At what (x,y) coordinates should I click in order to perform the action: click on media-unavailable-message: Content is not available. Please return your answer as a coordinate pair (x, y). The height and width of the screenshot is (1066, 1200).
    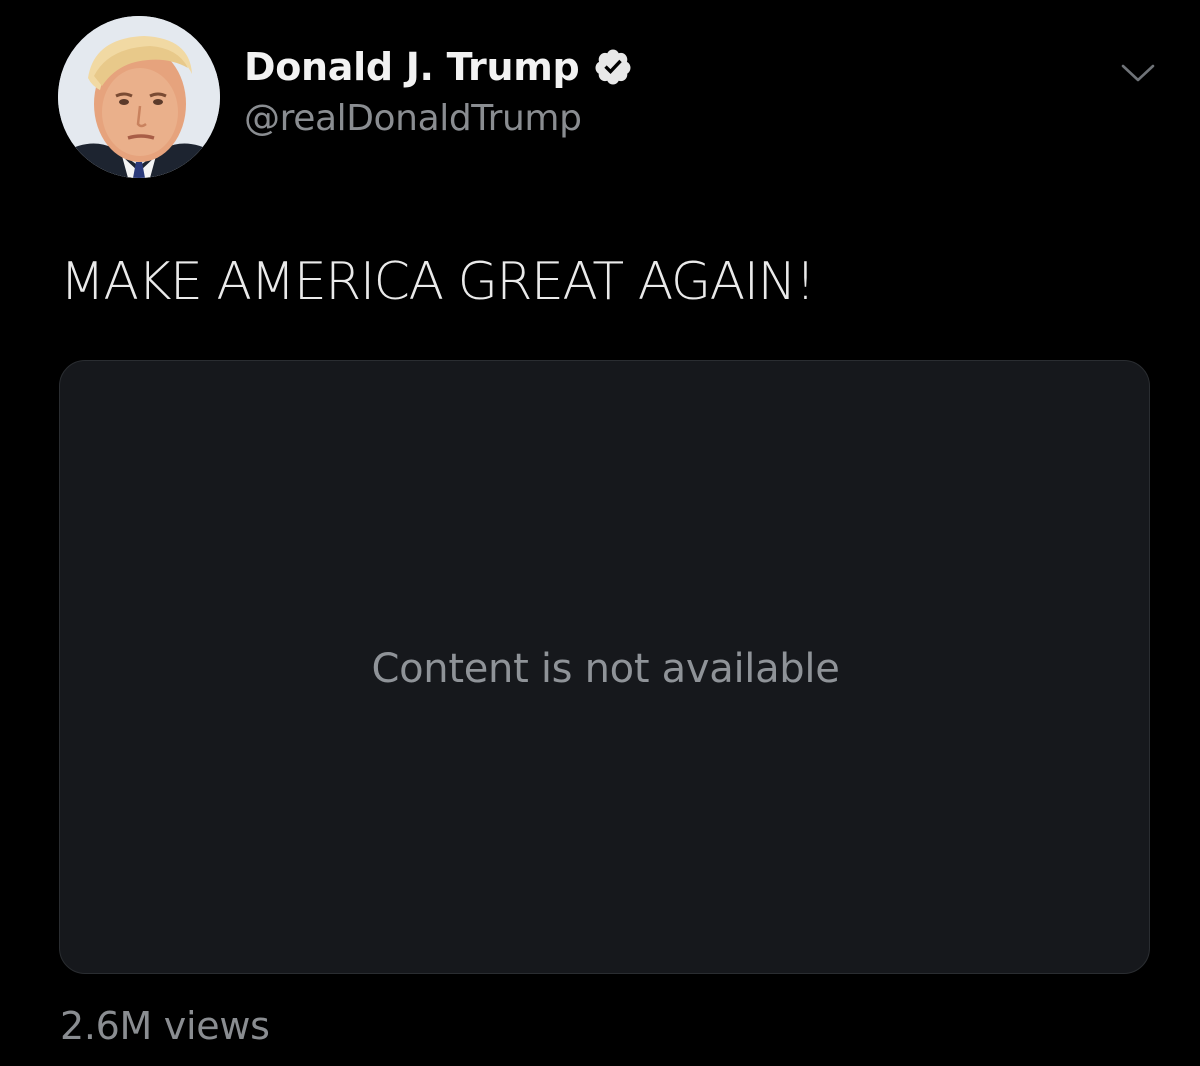
    Looking at the image, I should click on (605, 669).